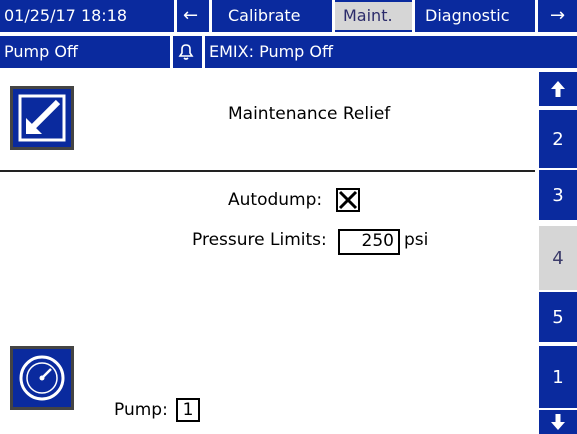 This screenshot has height=434, width=577. Describe the element at coordinates (188, 410) in the screenshot. I see `pump-number-input: 1` at that location.